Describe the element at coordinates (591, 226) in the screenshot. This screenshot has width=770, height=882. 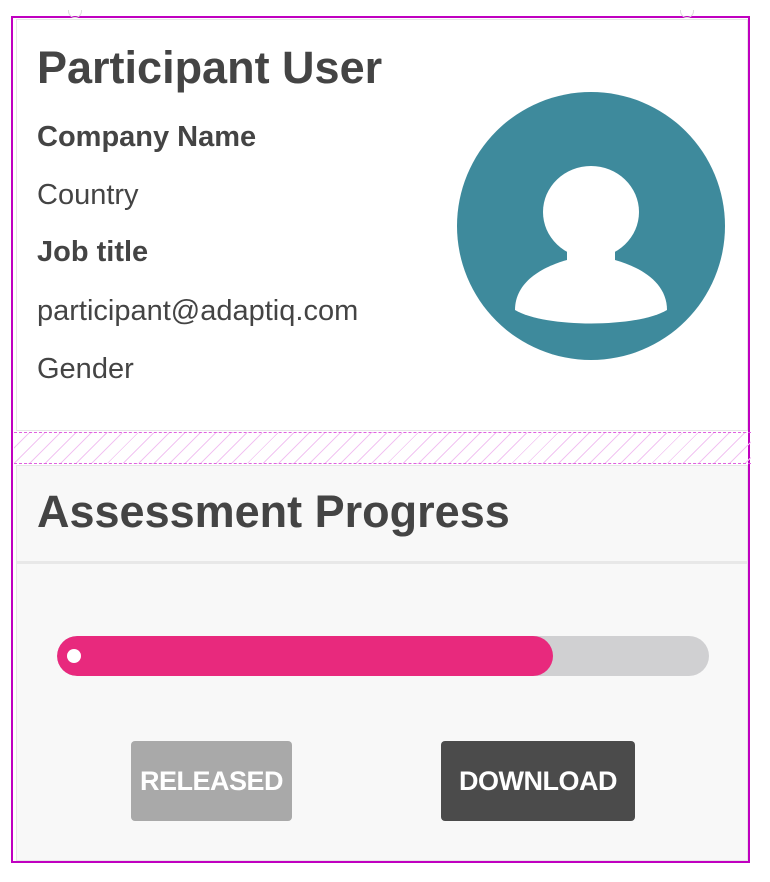
I see `user-avatar-icon` at that location.